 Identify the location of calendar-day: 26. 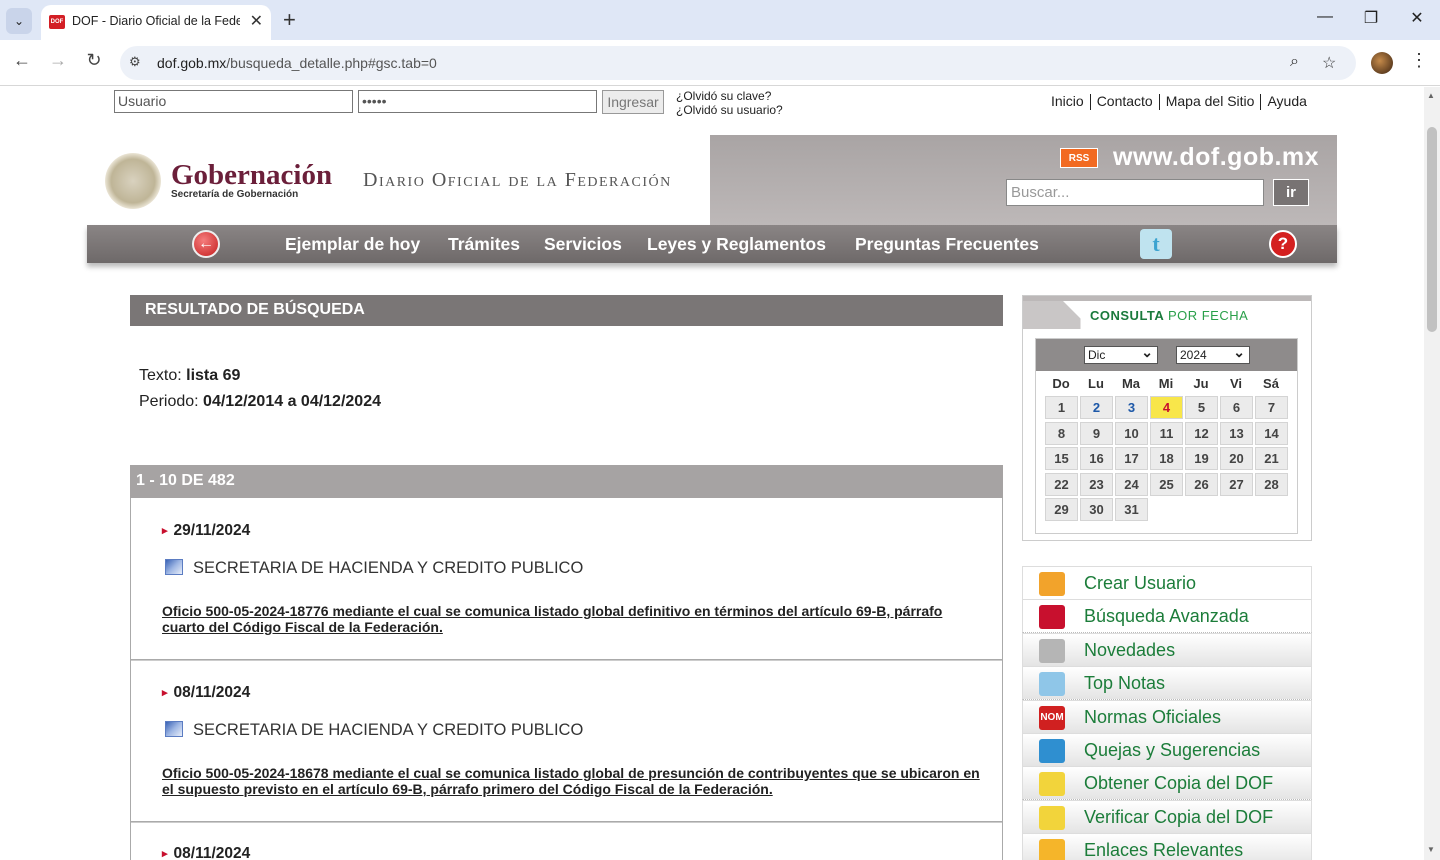
(1201, 484).